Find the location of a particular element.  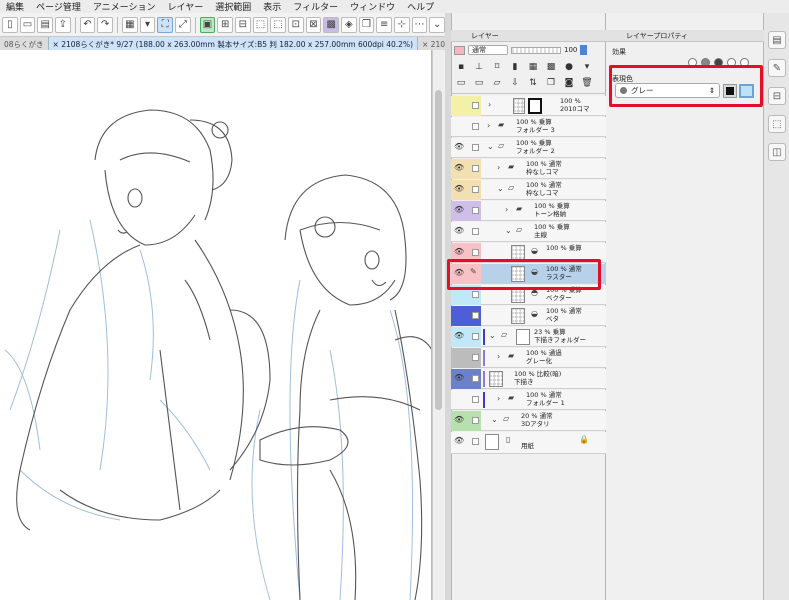

selection-icon: ⬚ is located at coordinates (260, 24).